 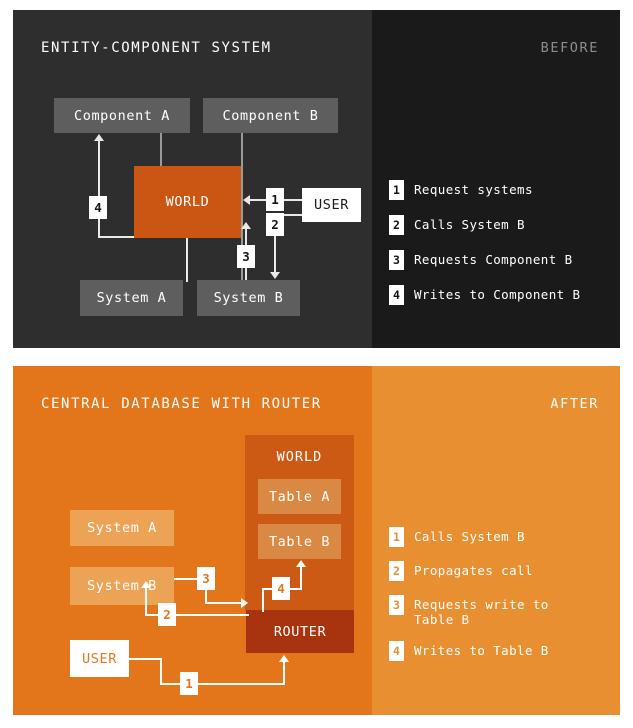 What do you see at coordinates (275, 275) in the screenshot?
I see `arrowhead-2-down` at bounding box center [275, 275].